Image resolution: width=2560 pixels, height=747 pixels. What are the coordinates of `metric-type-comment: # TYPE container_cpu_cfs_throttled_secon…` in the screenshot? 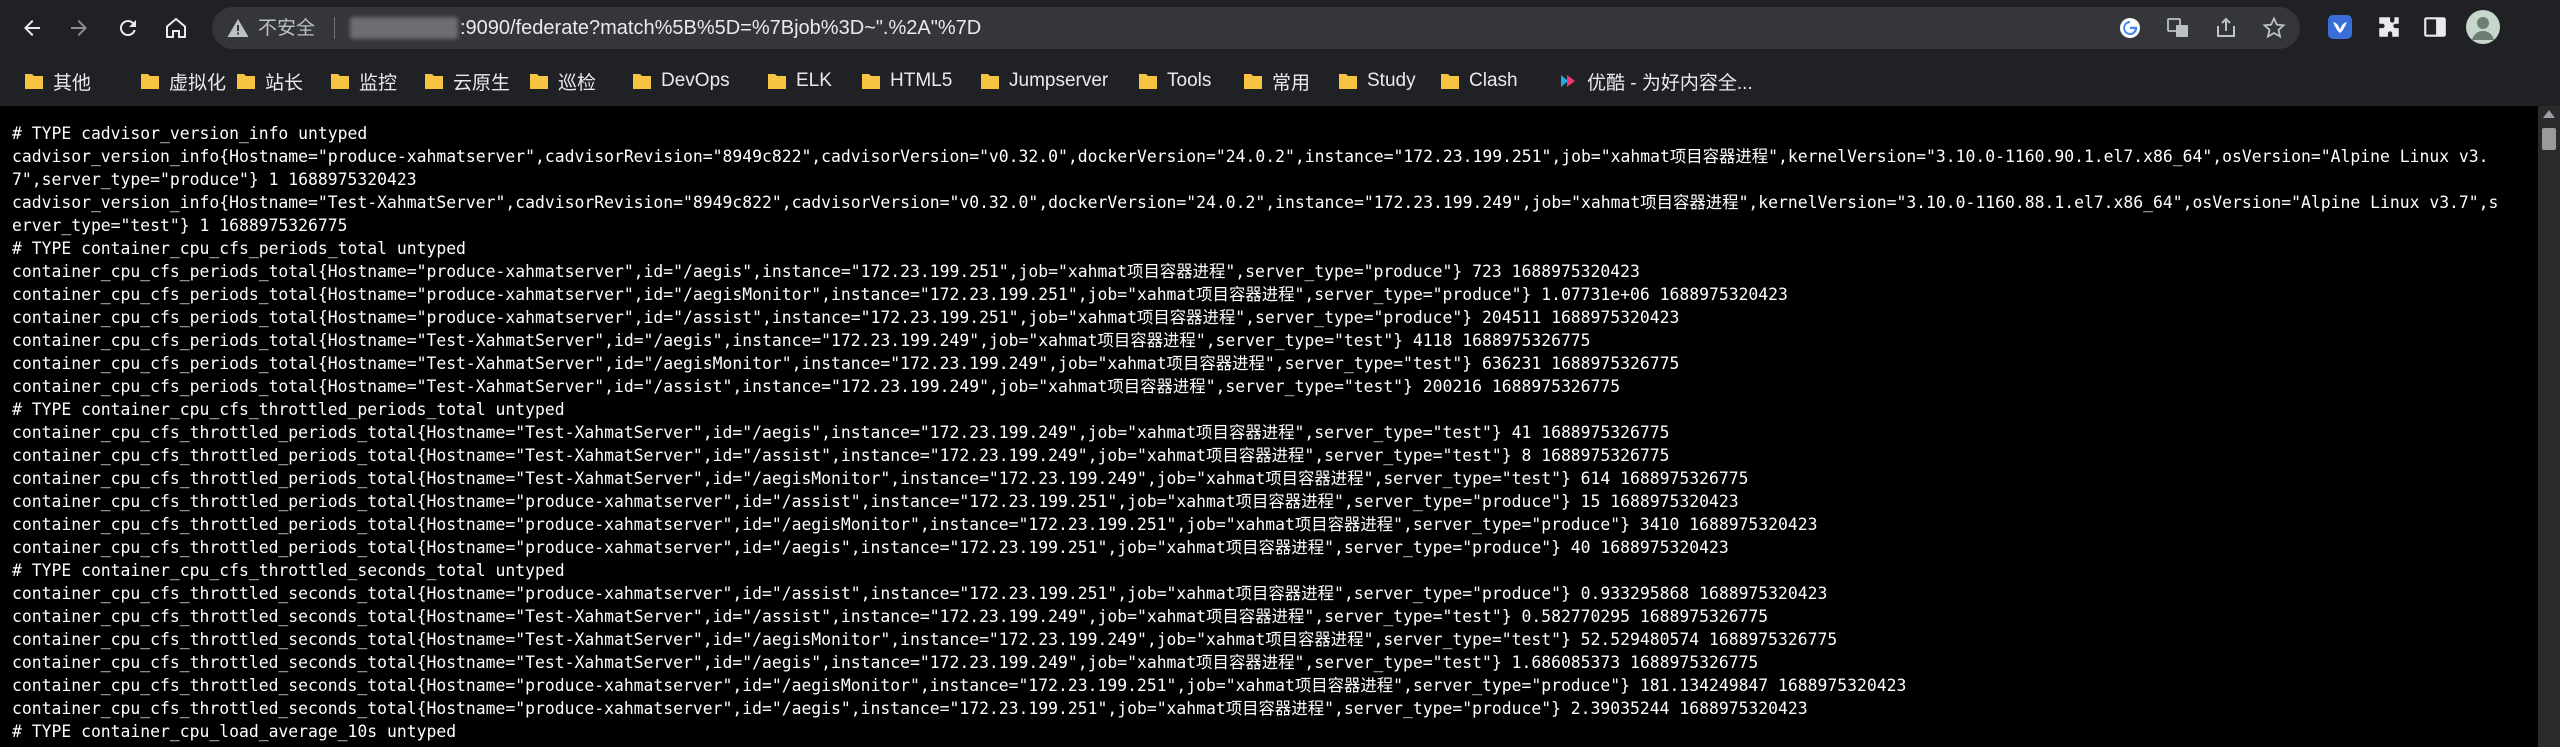 It's located at (288, 570).